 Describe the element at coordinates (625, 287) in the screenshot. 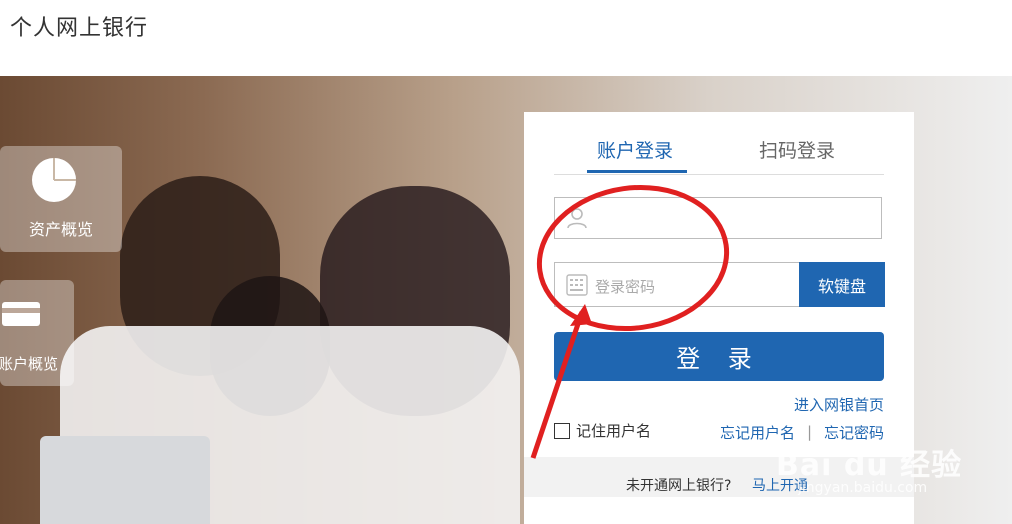

I see `password-placeholder: 登录密码` at that location.